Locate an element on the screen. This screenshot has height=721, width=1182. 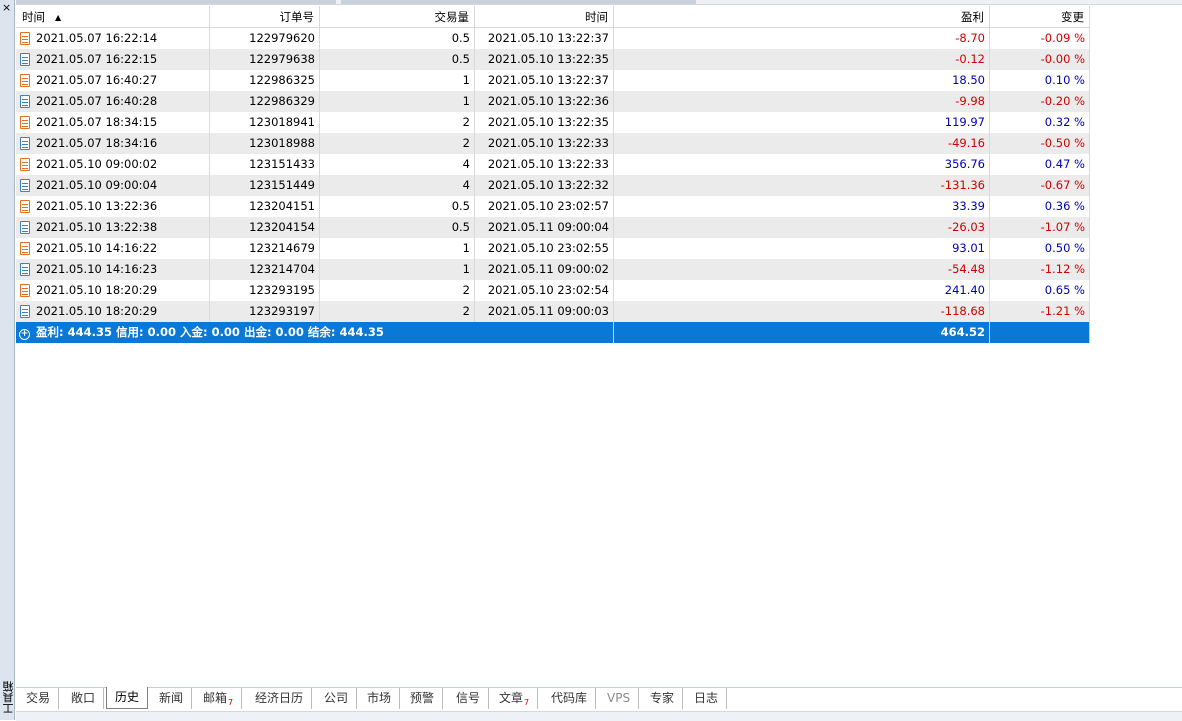
header-profit: 盈利 is located at coordinates (802, 17).